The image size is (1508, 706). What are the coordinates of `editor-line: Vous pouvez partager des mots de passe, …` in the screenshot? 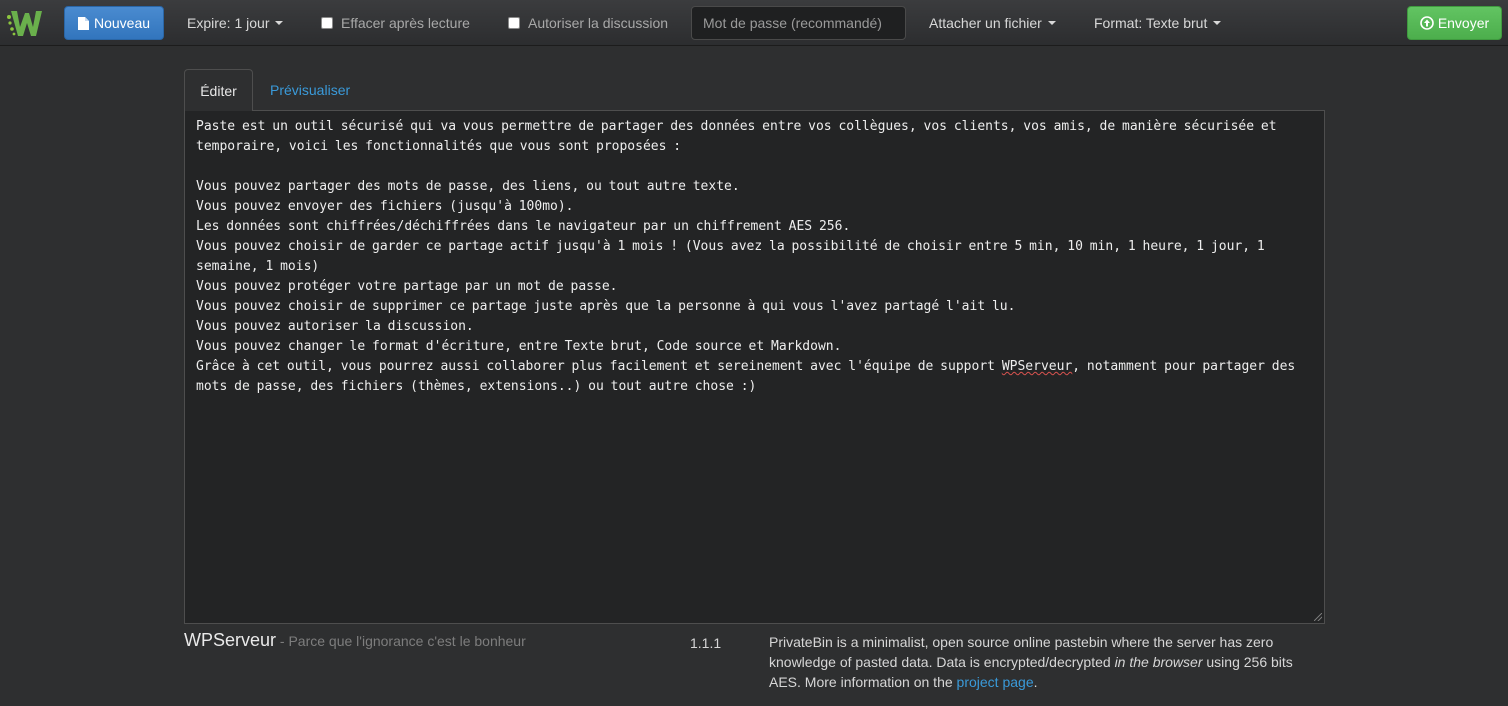 It's located at (468, 186).